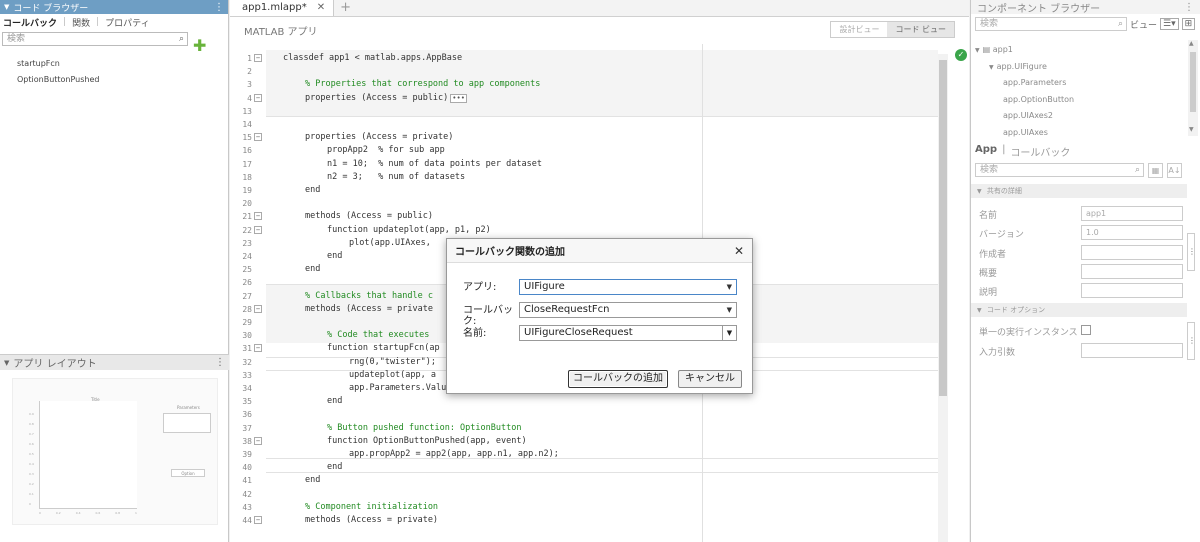 The width and height of the screenshot is (1200, 542). I want to click on tree-node: ▼ app.UIFigure, so click(1018, 67).